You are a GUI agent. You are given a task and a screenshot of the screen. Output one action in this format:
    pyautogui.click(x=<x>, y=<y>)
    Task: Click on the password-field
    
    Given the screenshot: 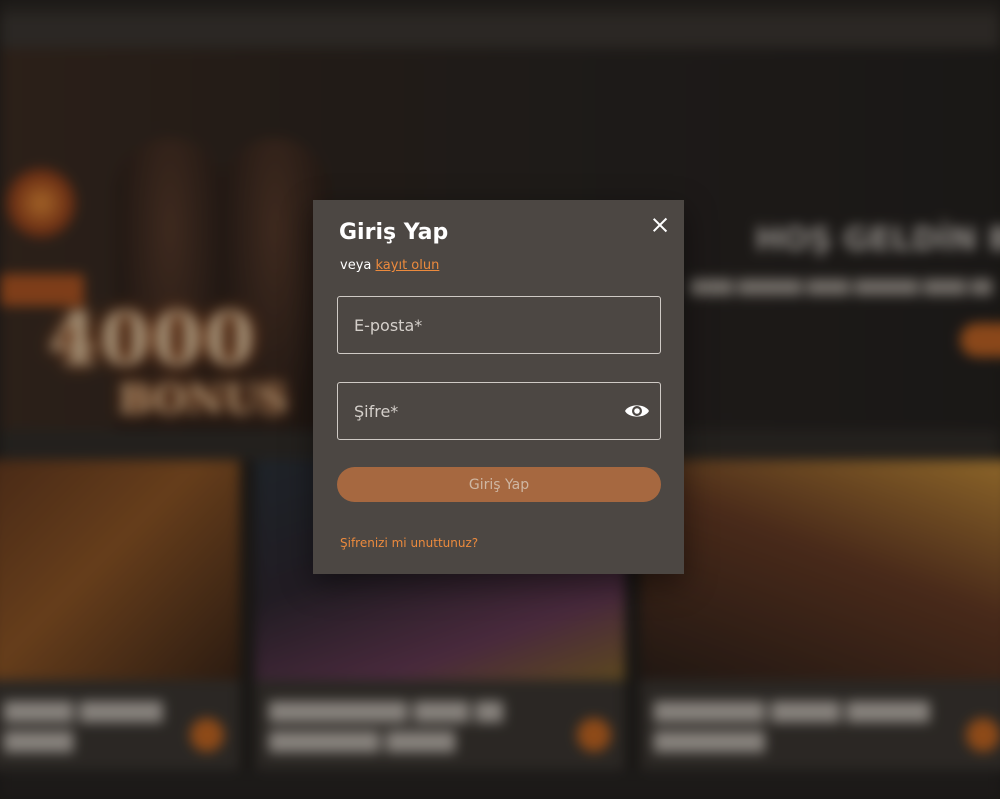 What is the action you would take?
    pyautogui.click(x=499, y=411)
    